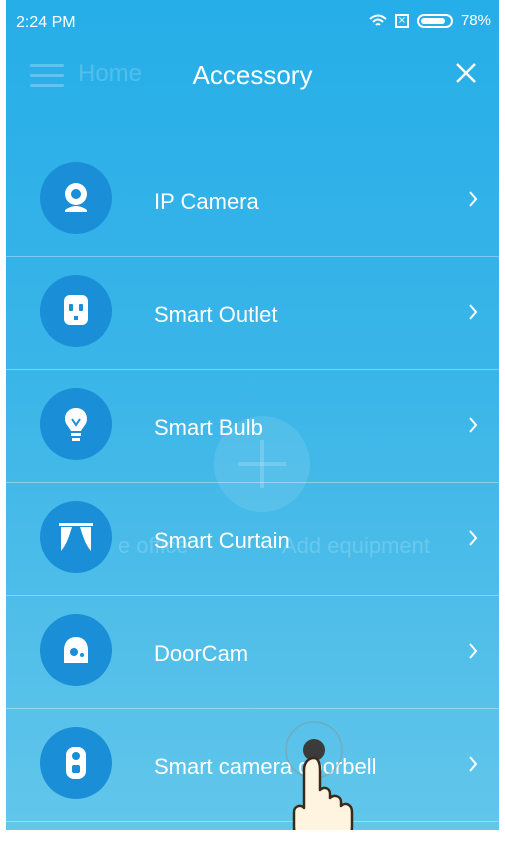 This screenshot has width=505, height=860. I want to click on list-item-label: Smart Curtain, so click(222, 540).